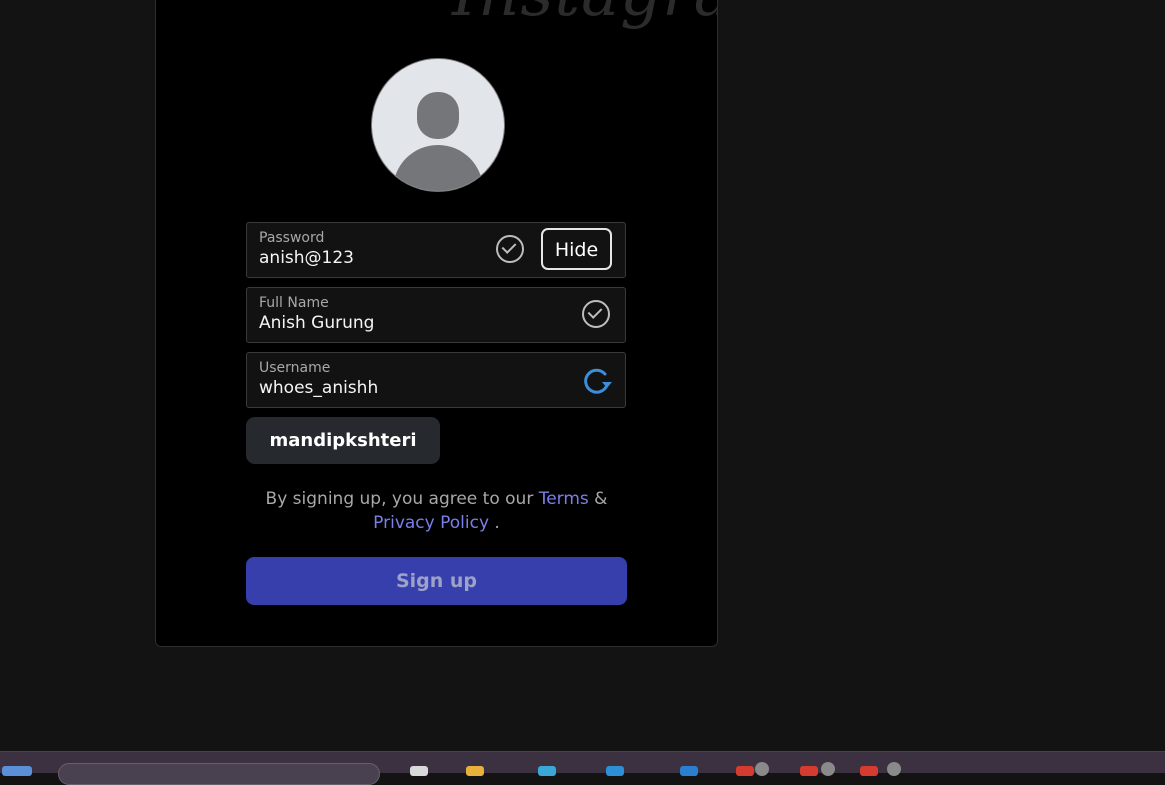 Image resolution: width=1165 pixels, height=785 pixels. I want to click on file-icon, so click(419, 771).